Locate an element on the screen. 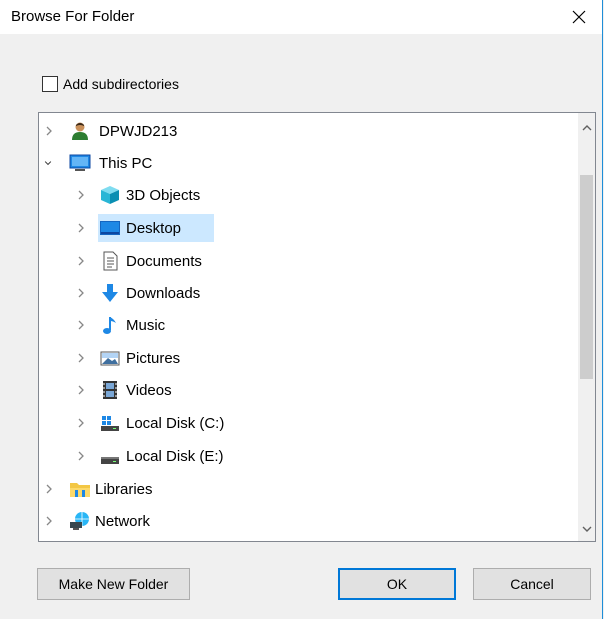  tree-item-this-pc: This PC is located at coordinates (301, 163).